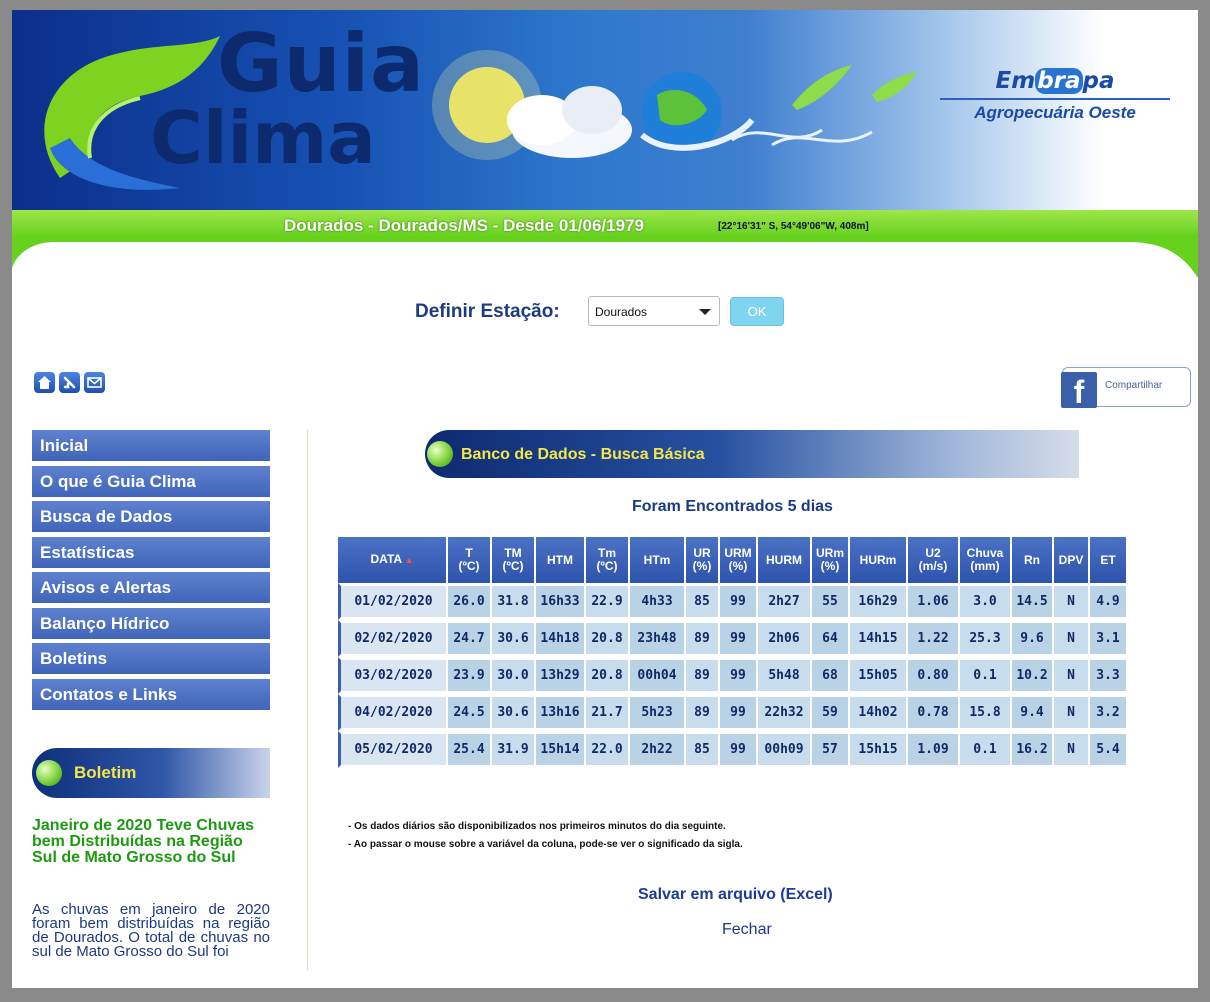 This screenshot has height=1002, width=1210. I want to click on mail-icon, so click(94, 382).